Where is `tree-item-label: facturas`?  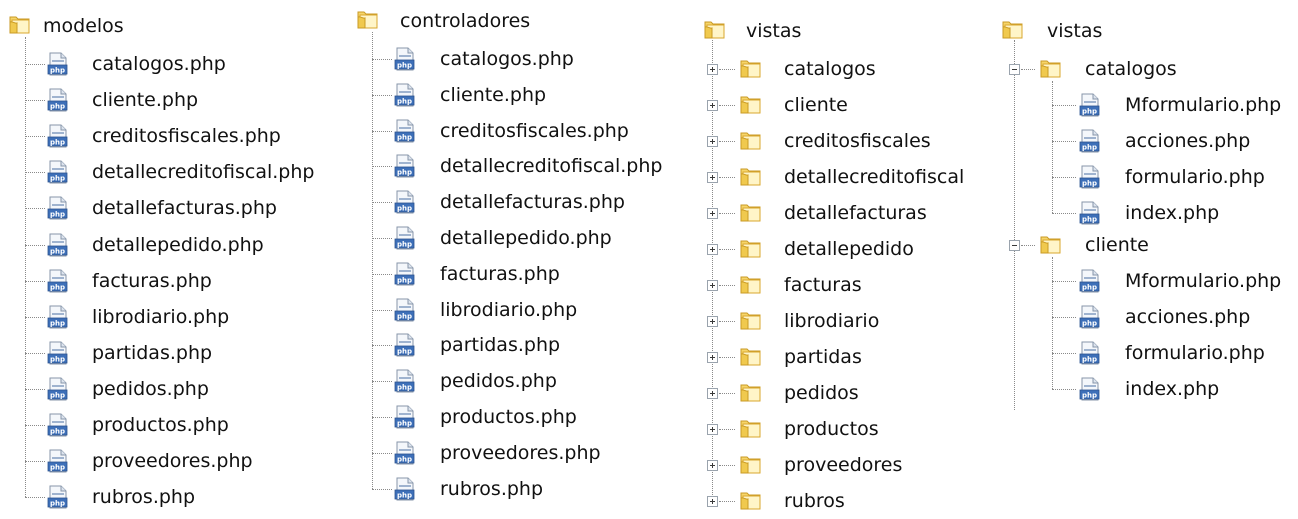 tree-item-label: facturas is located at coordinates (823, 285).